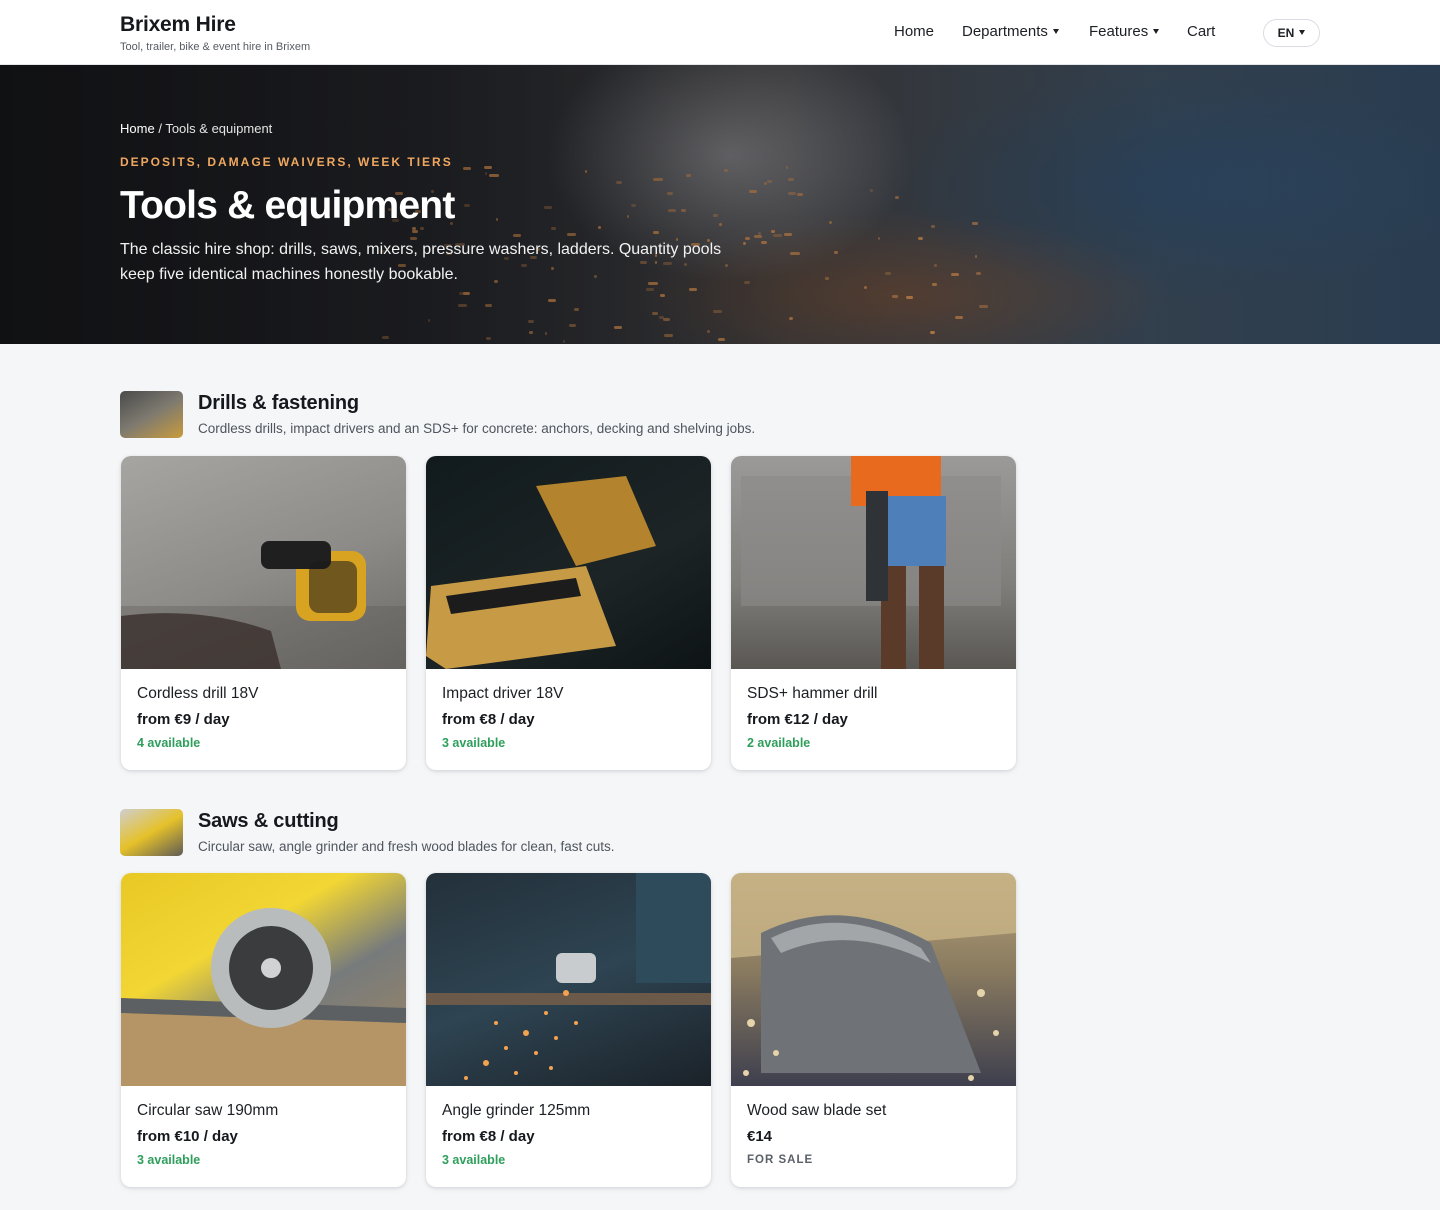  I want to click on sale-badge: FOR SALE, so click(780, 1160).